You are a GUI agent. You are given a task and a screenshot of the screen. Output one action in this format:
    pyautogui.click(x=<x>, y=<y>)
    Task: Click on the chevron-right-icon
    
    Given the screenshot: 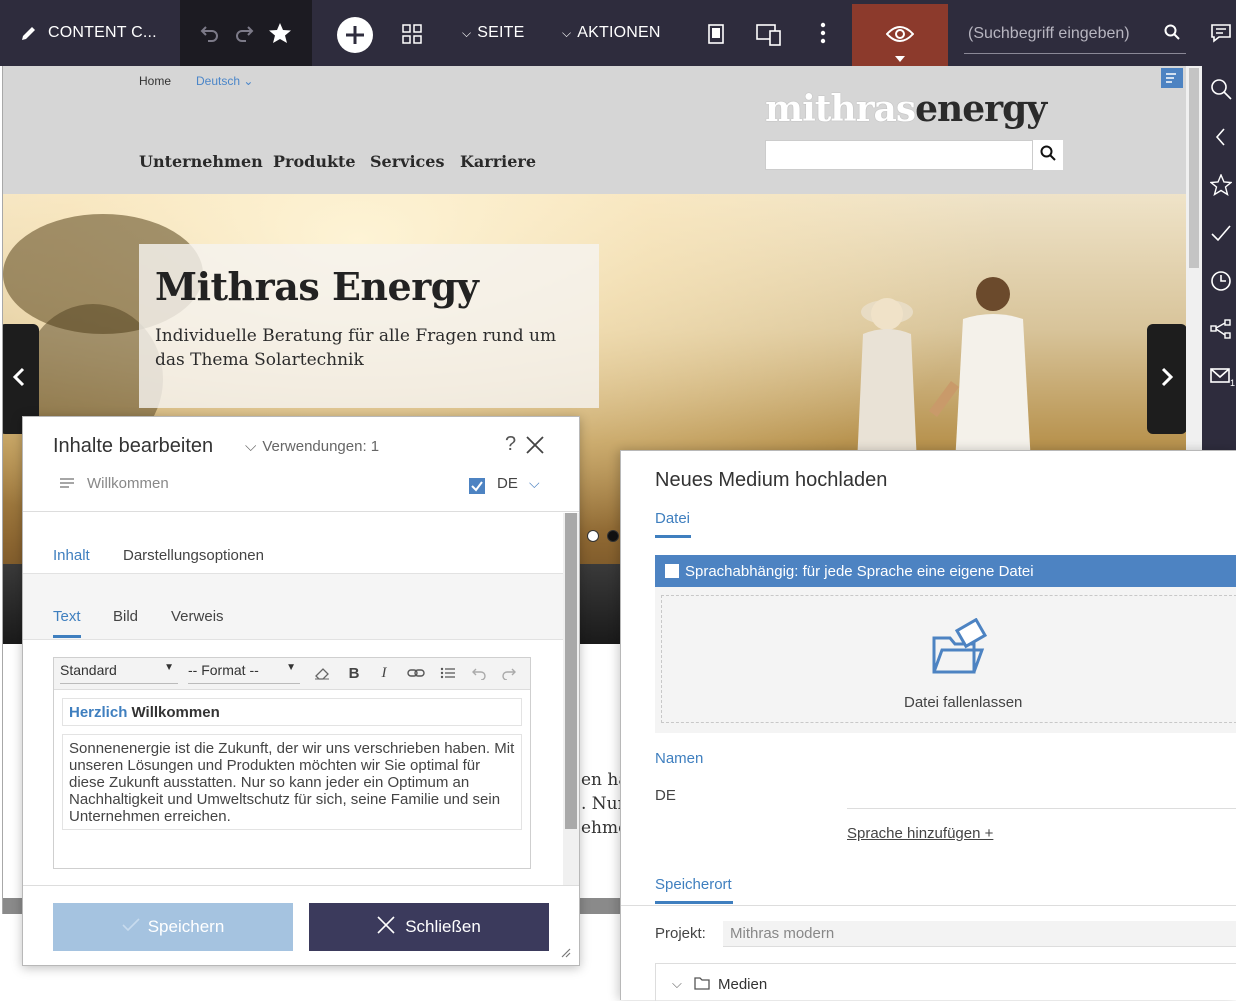 What is the action you would take?
    pyautogui.click(x=1167, y=379)
    